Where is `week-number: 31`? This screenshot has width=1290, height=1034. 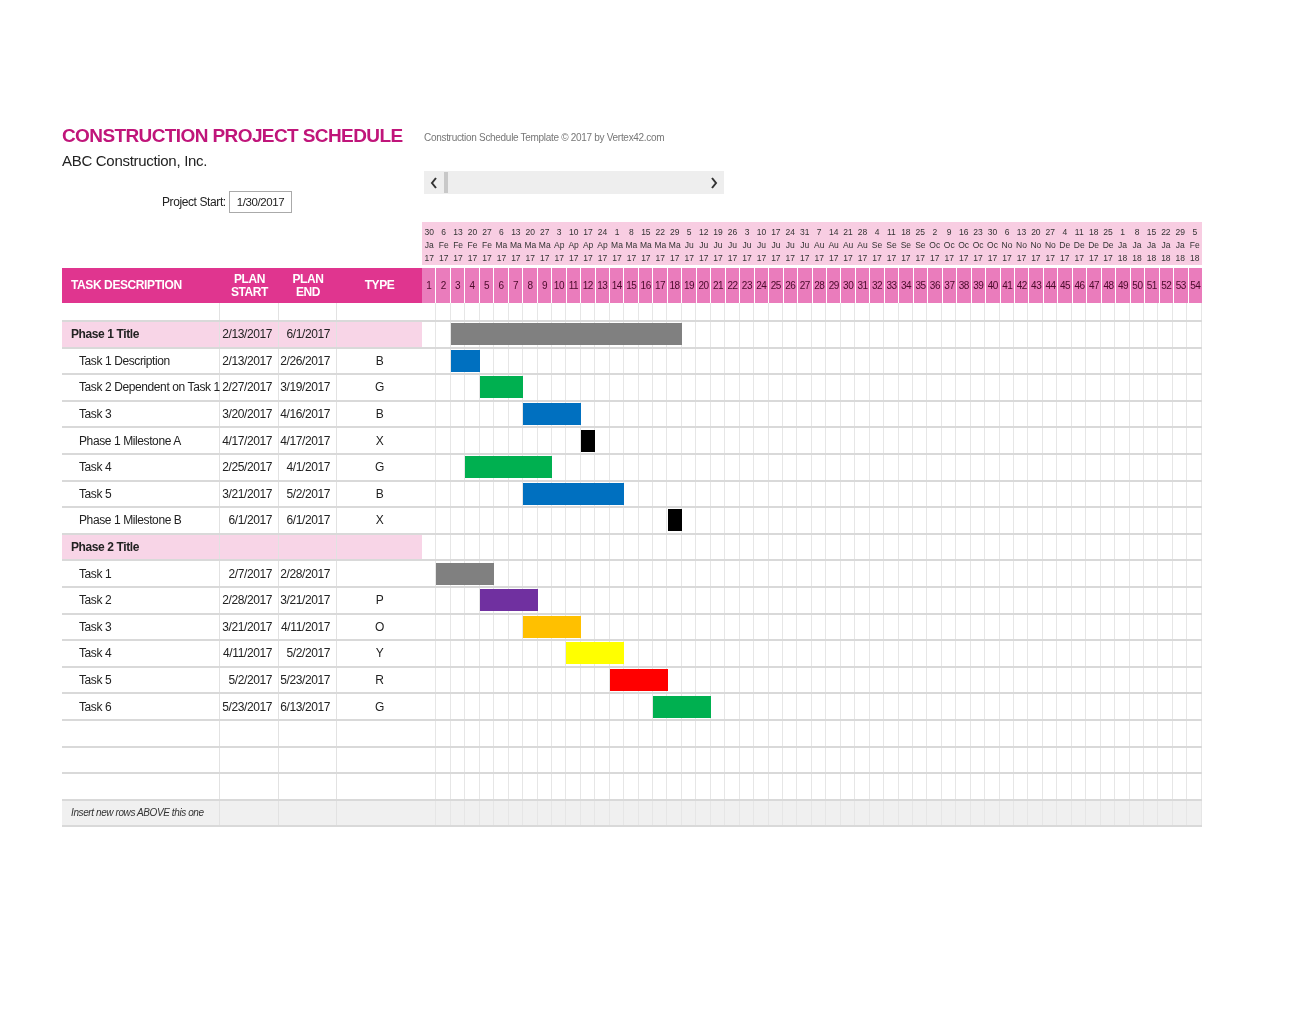 week-number: 31 is located at coordinates (862, 285).